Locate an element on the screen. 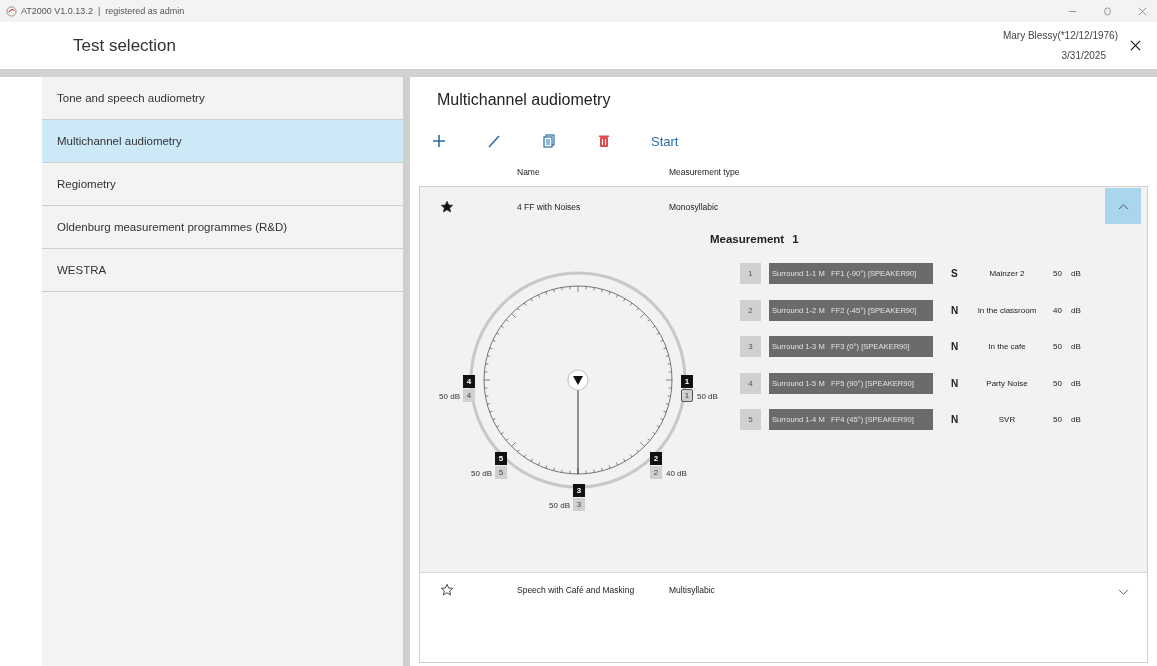 This screenshot has width=1157, height=666. column-header: Name is located at coordinates (529, 172).